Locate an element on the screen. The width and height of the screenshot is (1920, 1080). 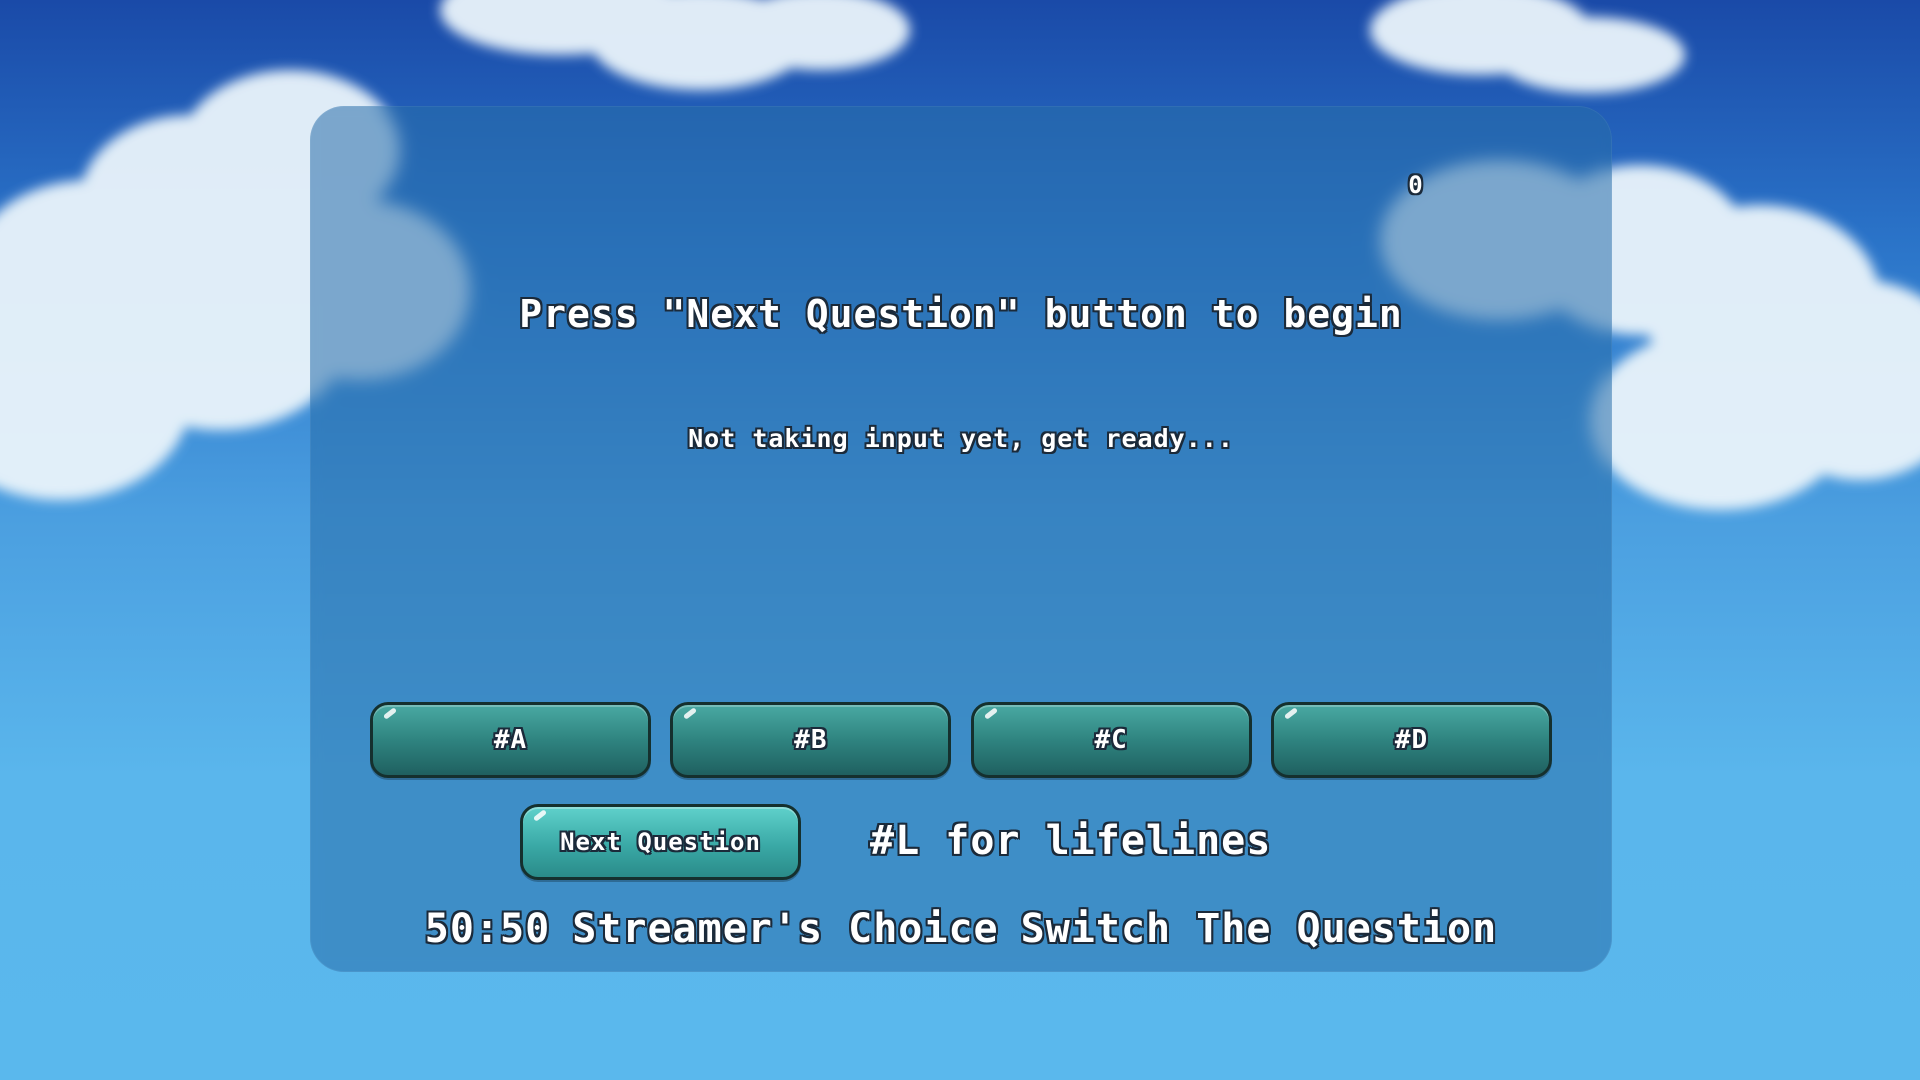
next-question-label: Next Question is located at coordinates (660, 842).